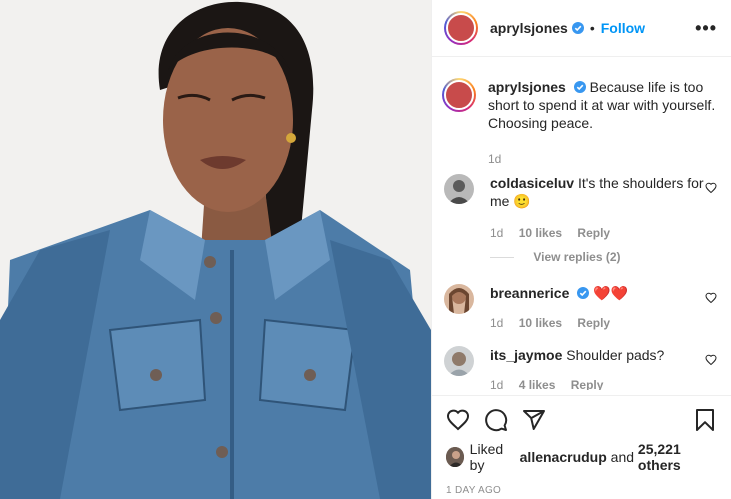  I want to click on liked-by-prefix: Liked by, so click(486, 457).